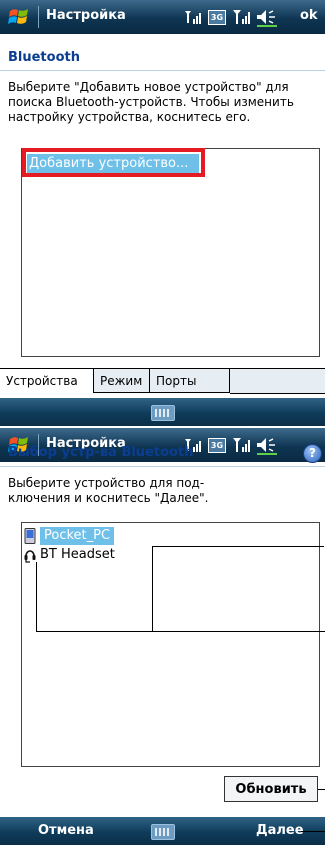 The height and width of the screenshot is (845, 325). Describe the element at coordinates (44, 57) in the screenshot. I see `page-header: Bluetooth` at that location.